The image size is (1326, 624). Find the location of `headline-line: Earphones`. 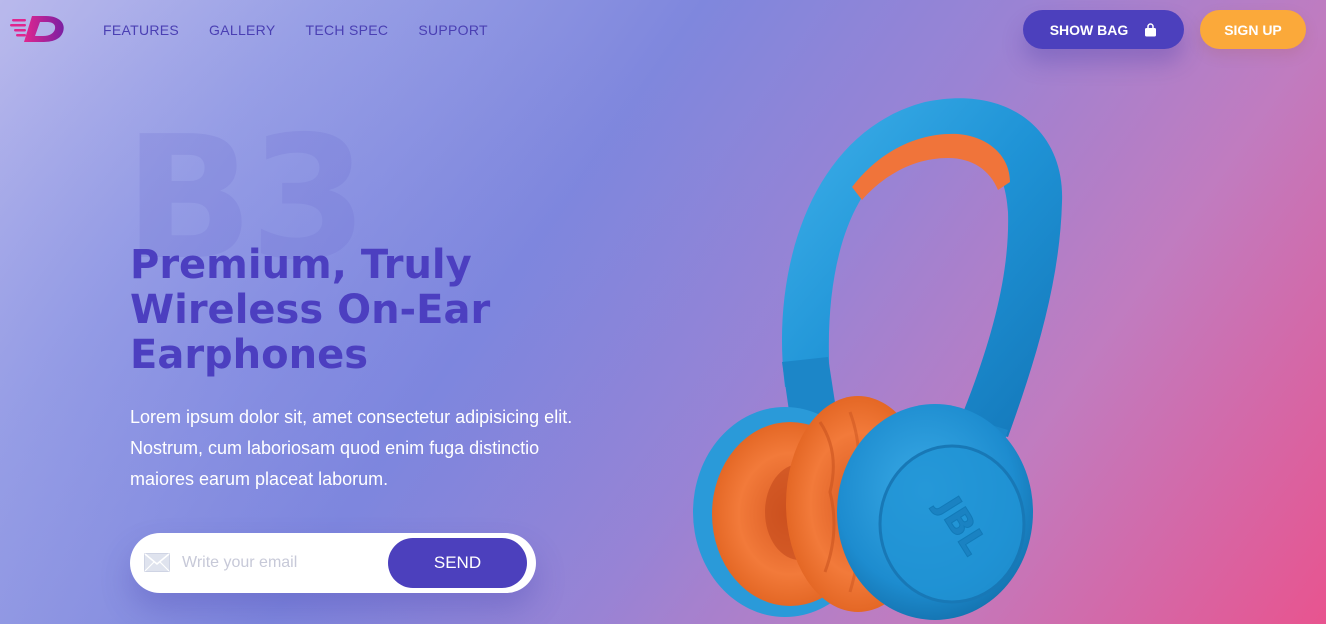

headline-line: Earphones is located at coordinates (249, 355).